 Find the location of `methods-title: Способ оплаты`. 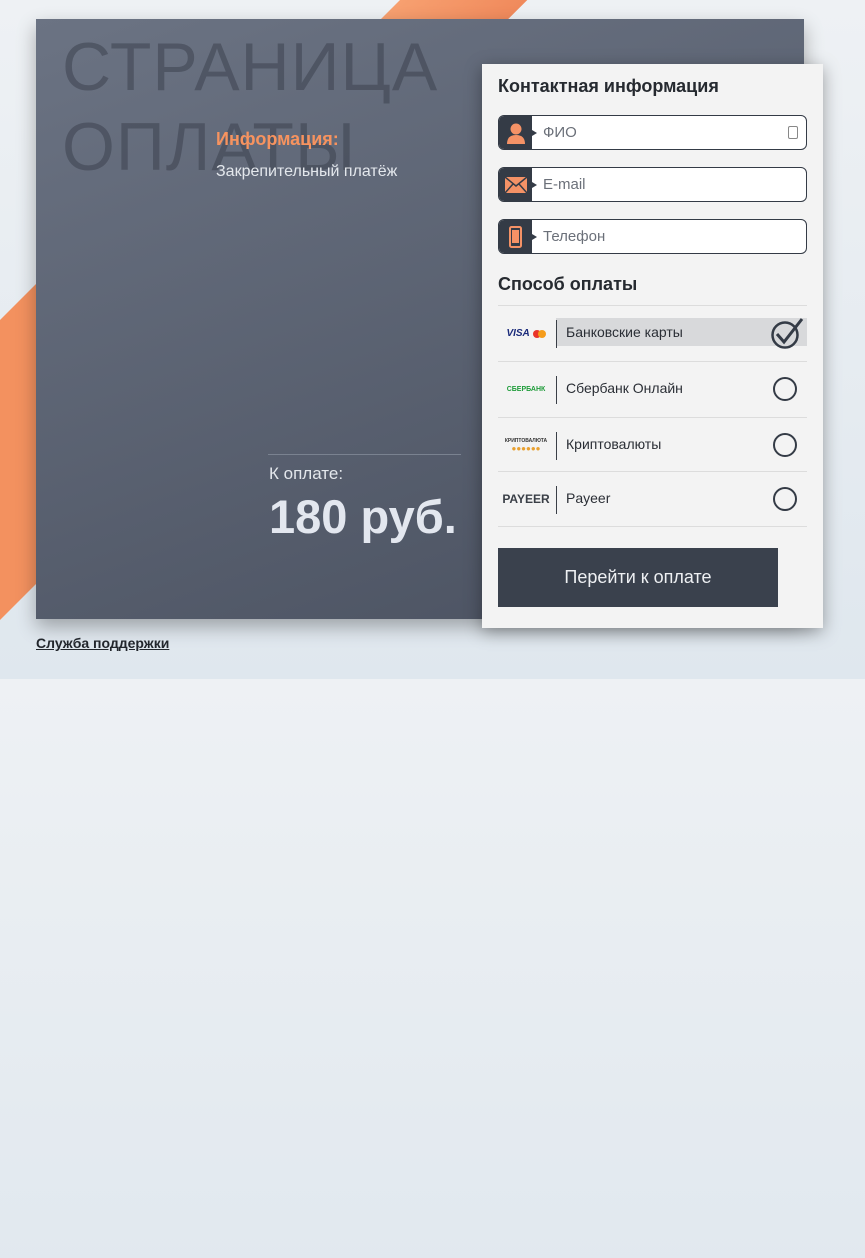

methods-title: Способ оплаты is located at coordinates (568, 284).